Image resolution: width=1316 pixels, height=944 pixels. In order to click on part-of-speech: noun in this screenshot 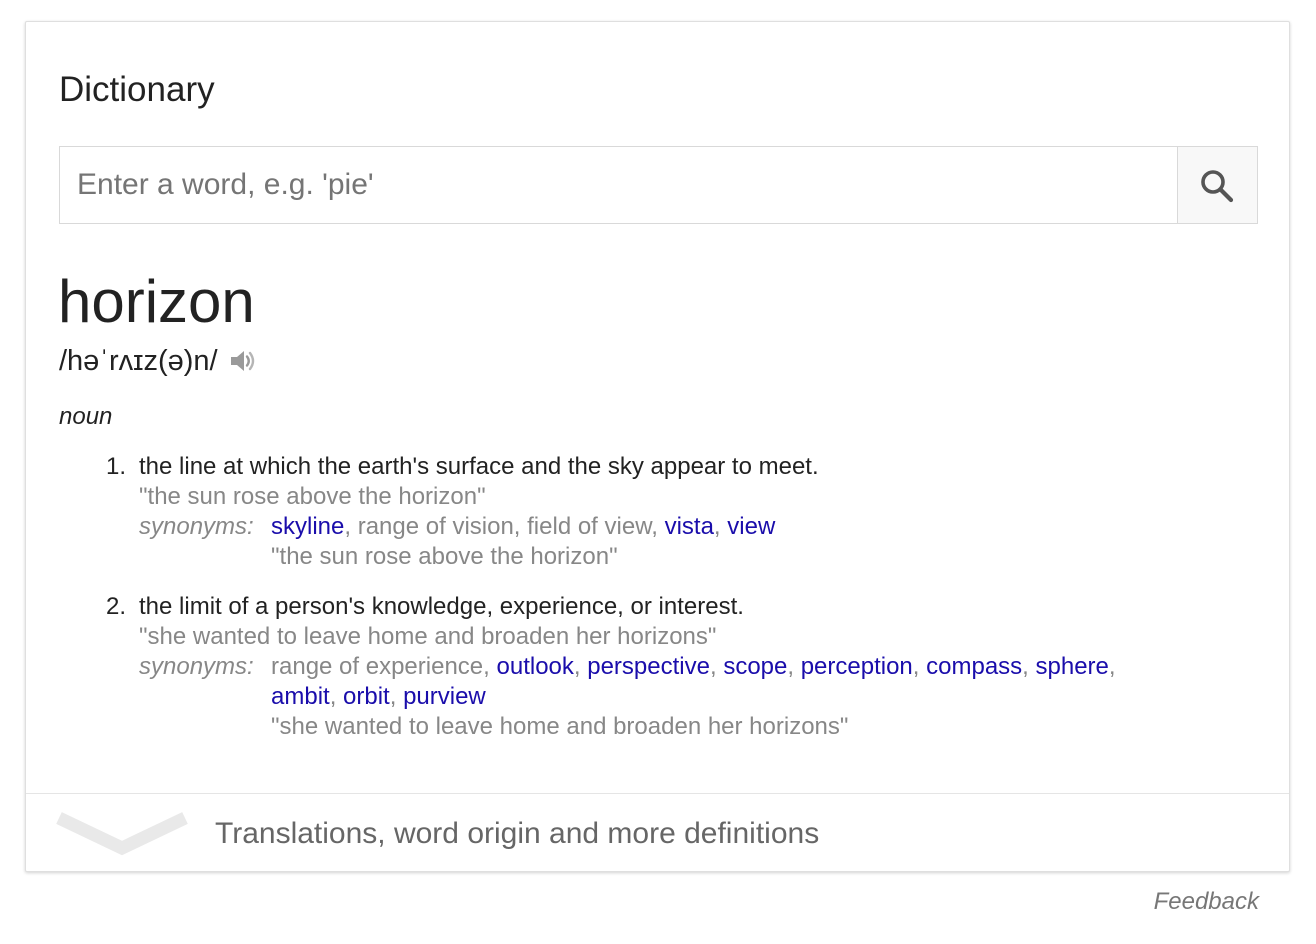, I will do `click(86, 416)`.